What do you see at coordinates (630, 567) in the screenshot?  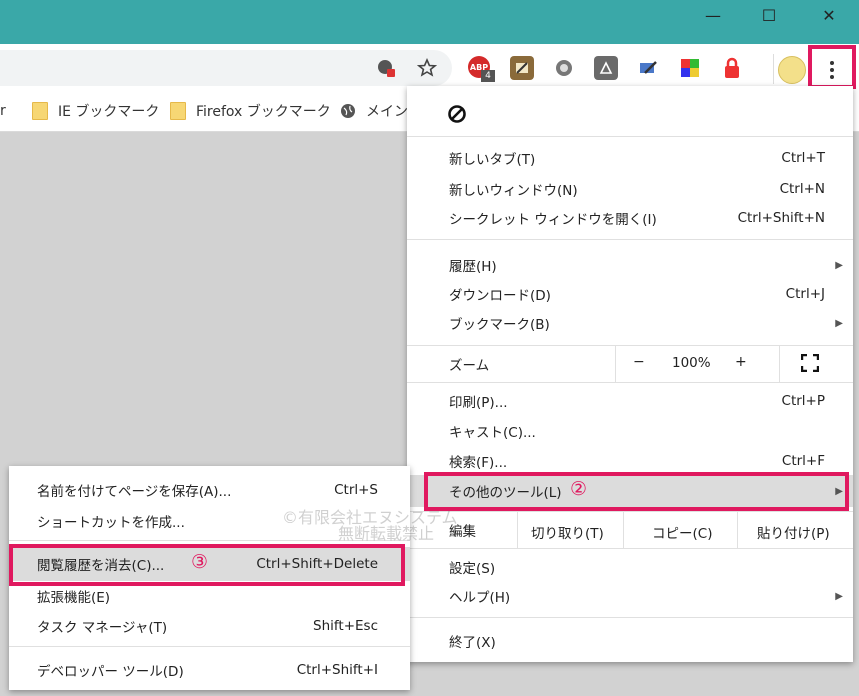 I see `menu-settings: 設定(S)` at bounding box center [630, 567].